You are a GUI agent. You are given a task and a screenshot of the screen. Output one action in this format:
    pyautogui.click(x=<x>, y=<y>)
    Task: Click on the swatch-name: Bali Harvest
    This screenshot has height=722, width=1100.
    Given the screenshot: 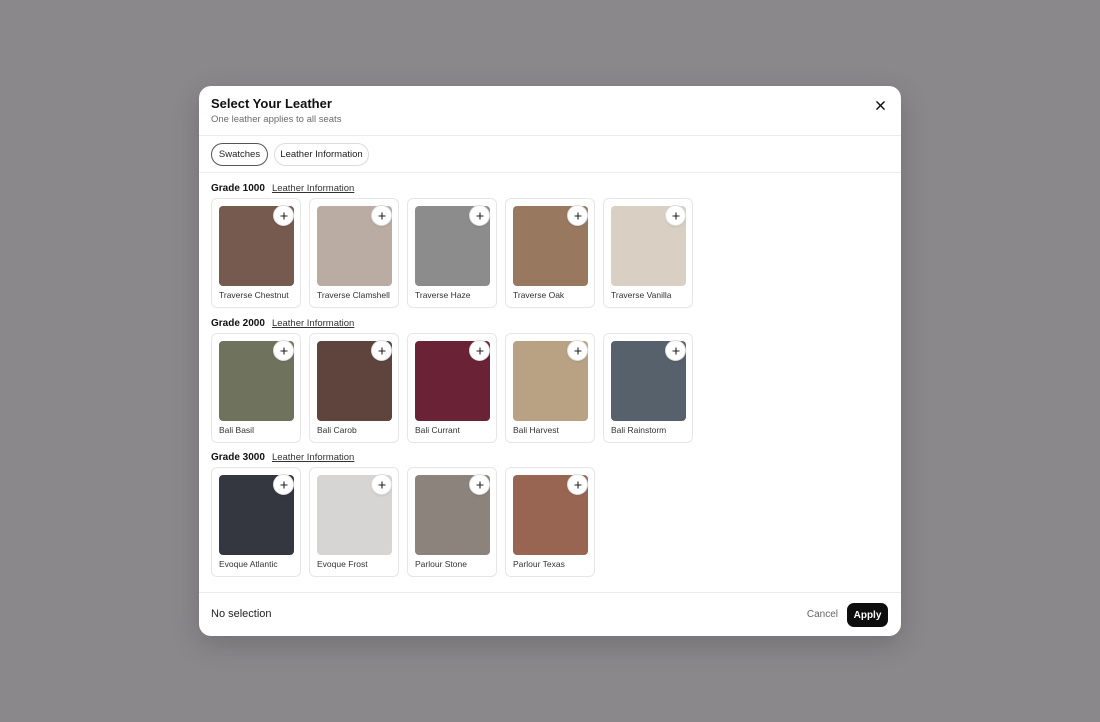 What is the action you would take?
    pyautogui.click(x=536, y=430)
    